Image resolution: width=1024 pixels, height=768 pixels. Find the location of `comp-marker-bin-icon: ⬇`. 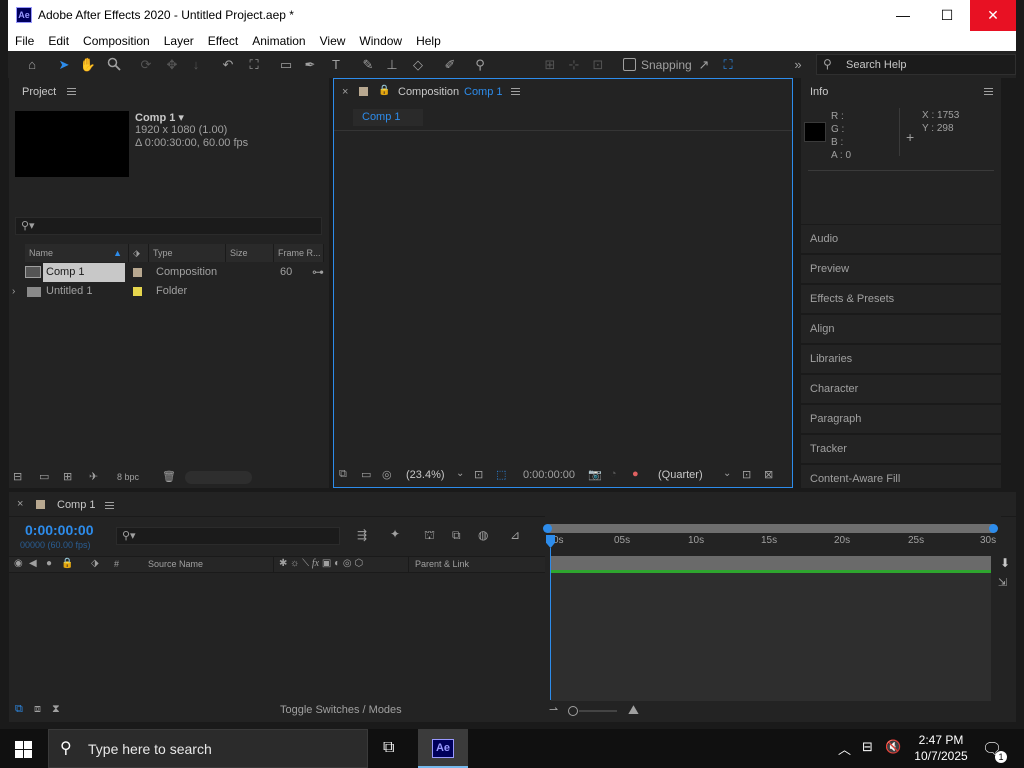

comp-marker-bin-icon: ⬇ is located at coordinates (1005, 563).